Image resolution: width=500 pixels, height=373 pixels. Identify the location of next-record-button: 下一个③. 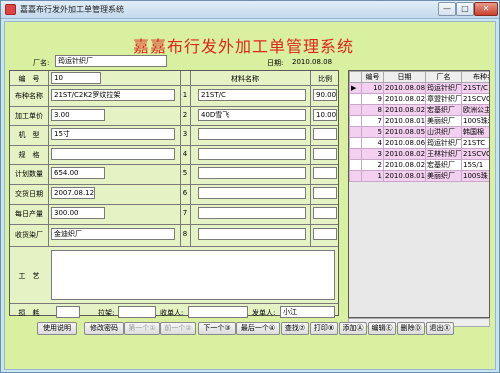
(217, 328).